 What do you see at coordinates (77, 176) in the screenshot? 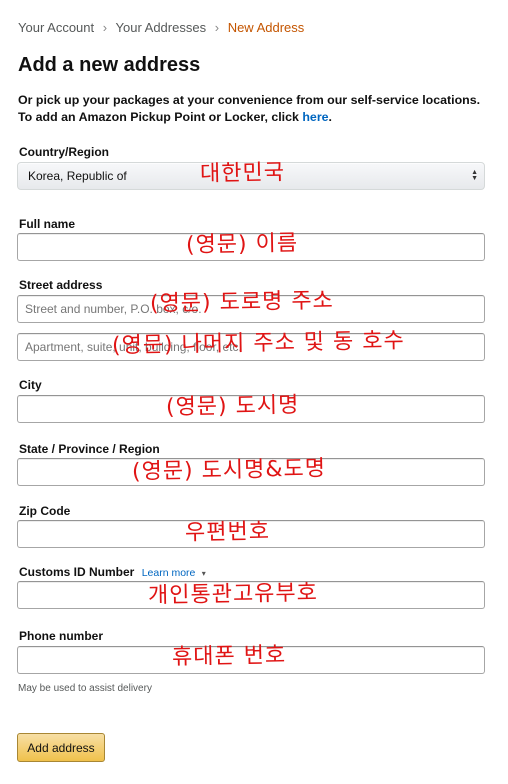
I see `country-select-value: Korea, Republic of` at bounding box center [77, 176].